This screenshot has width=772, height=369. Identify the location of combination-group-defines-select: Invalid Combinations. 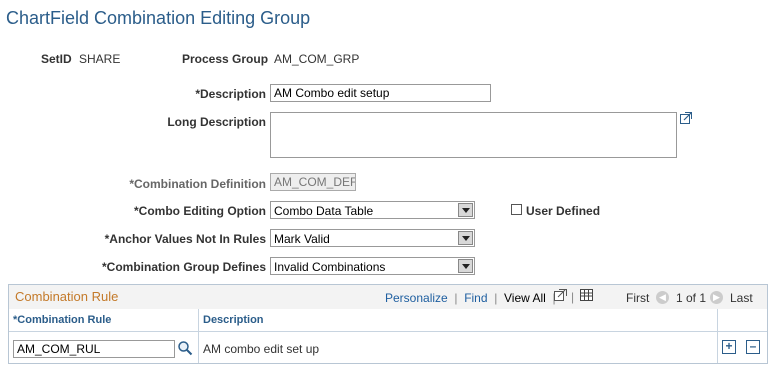
(372, 266).